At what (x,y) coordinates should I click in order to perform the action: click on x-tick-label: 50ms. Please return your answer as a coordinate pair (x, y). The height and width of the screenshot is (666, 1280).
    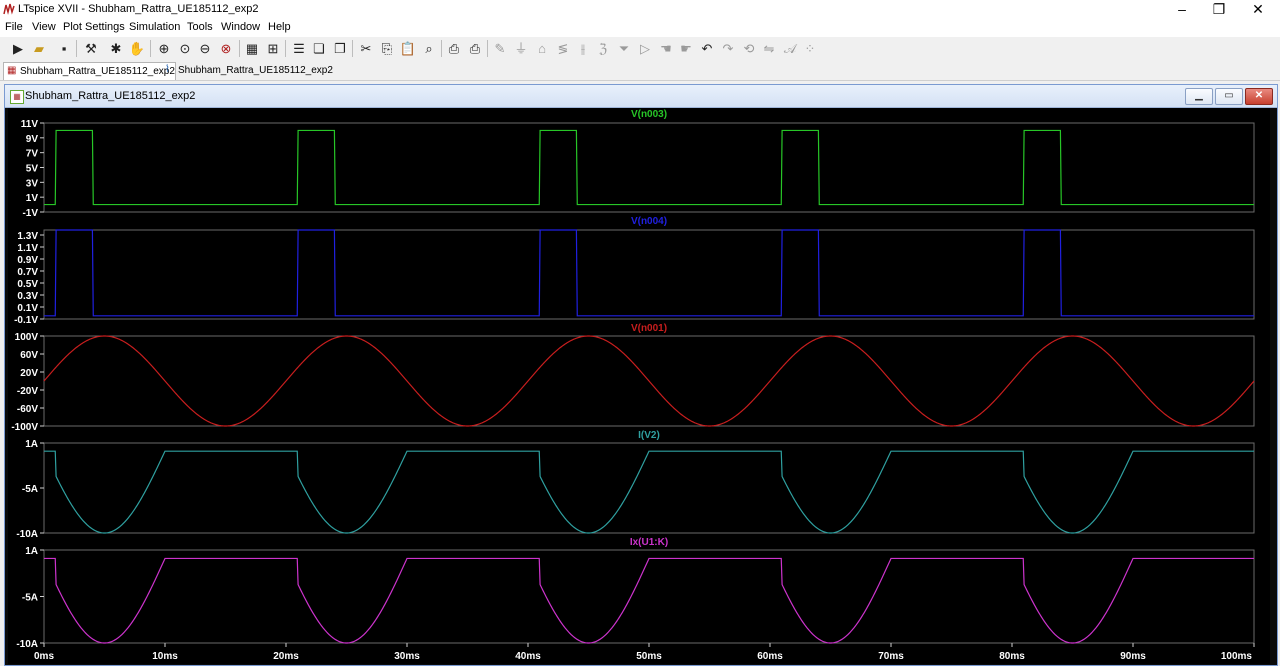
    Looking at the image, I should click on (649, 656).